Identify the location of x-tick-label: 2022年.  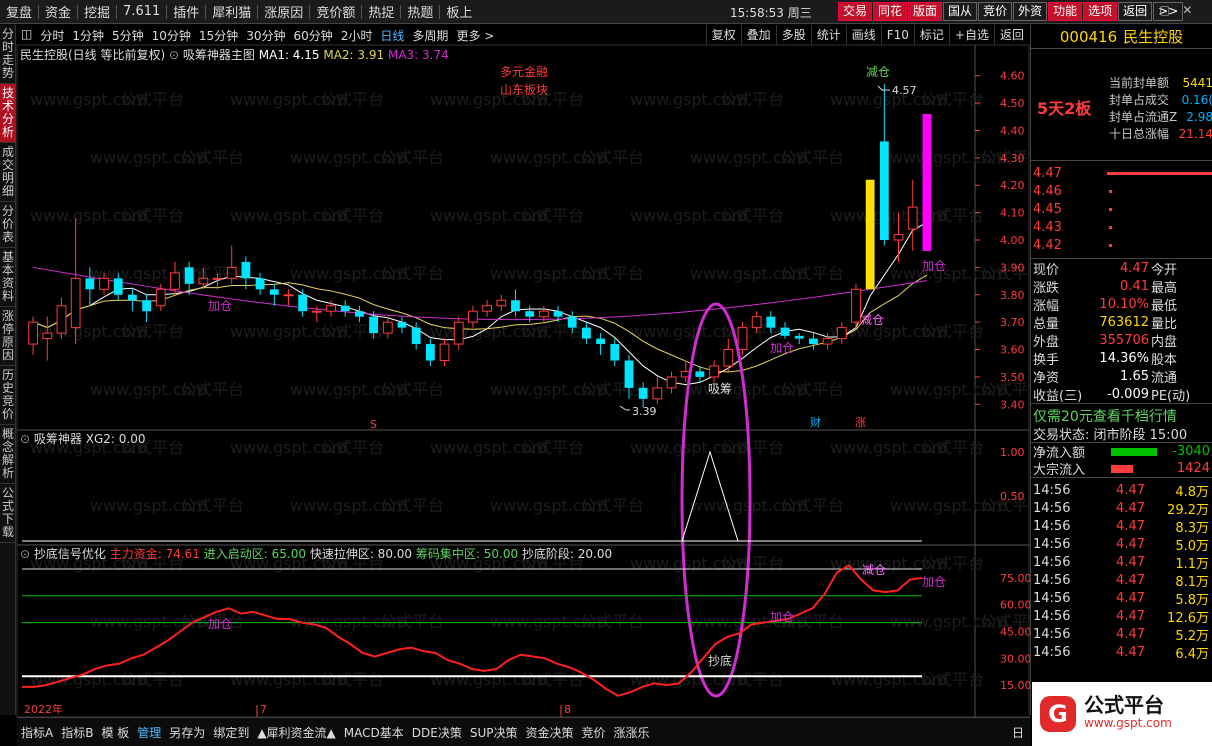
(43, 709).